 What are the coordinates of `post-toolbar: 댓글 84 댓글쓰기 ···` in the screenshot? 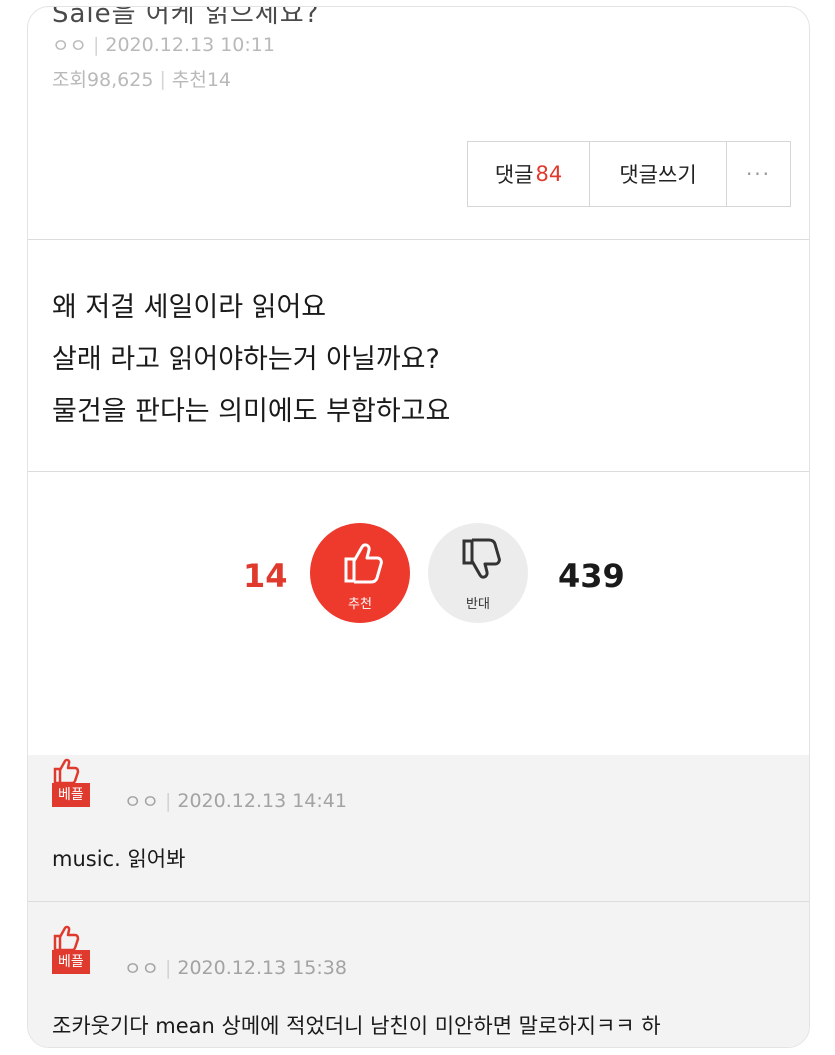 It's located at (629, 174).